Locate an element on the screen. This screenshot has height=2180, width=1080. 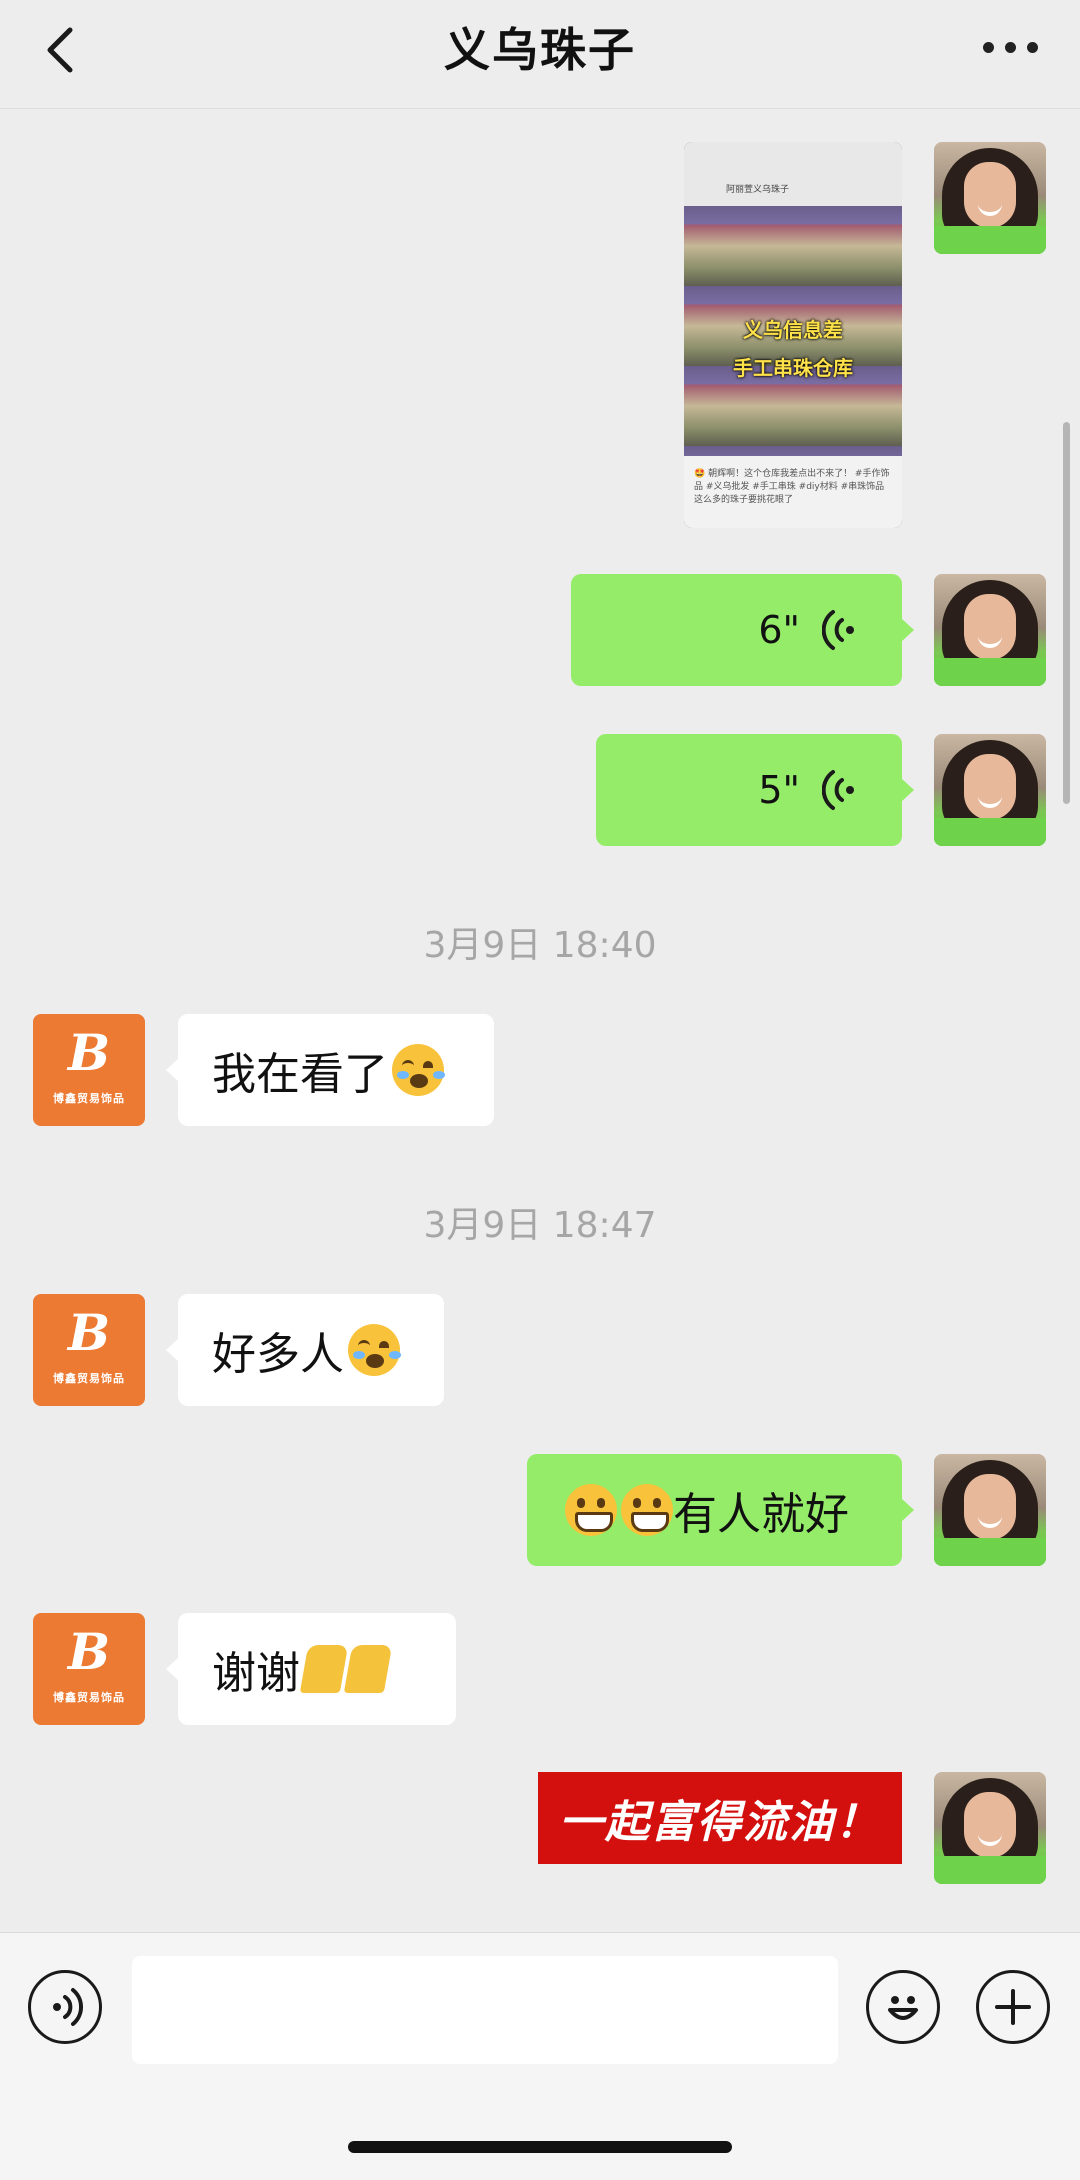
message-bubble: 有人就好 is located at coordinates (720, 1510).